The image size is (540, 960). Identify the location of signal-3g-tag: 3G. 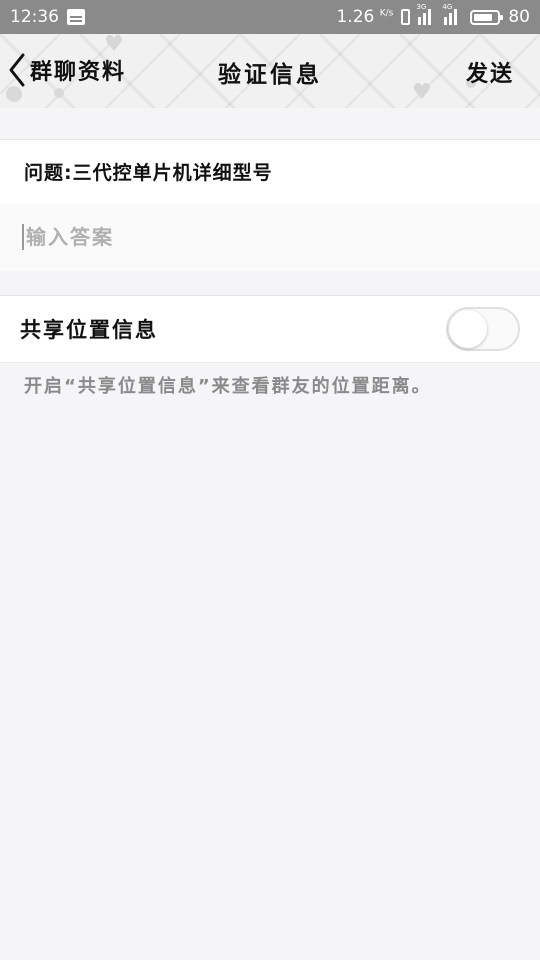
(421, 7).